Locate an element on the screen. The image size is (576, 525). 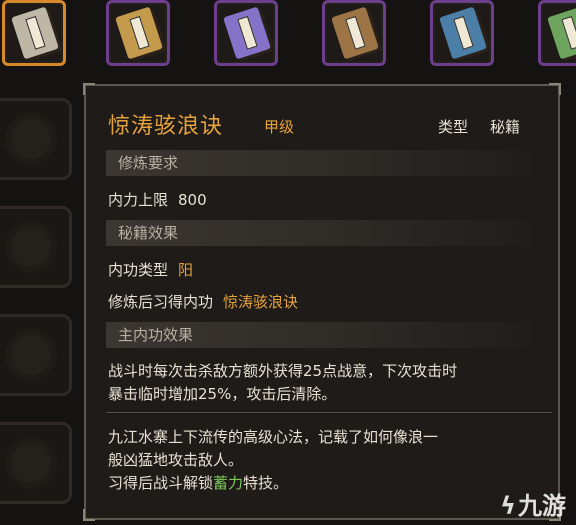
item-grade: 甲级 is located at coordinates (279, 127).